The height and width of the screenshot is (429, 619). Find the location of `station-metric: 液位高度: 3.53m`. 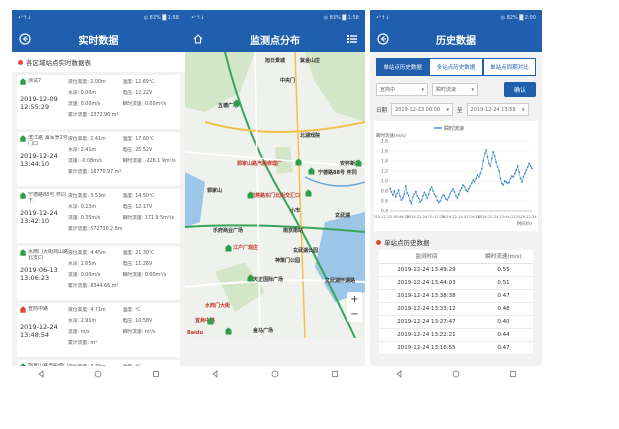

station-metric: 液位高度: 3.53m is located at coordinates (87, 196).